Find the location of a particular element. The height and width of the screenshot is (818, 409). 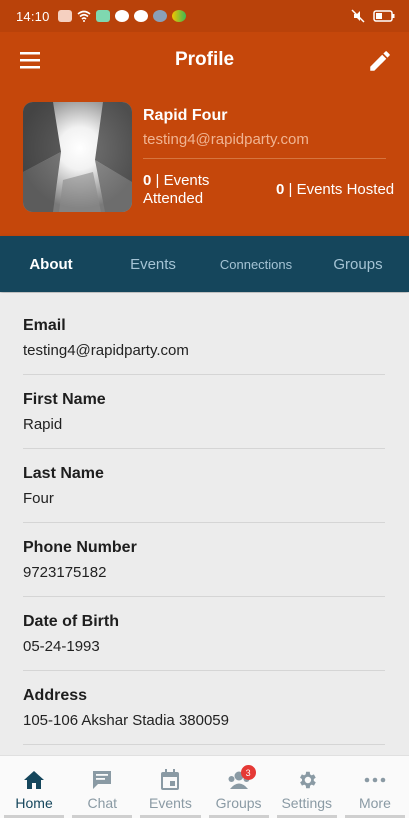

field-phone-number: Phone Number 9723175182 is located at coordinates (204, 556).